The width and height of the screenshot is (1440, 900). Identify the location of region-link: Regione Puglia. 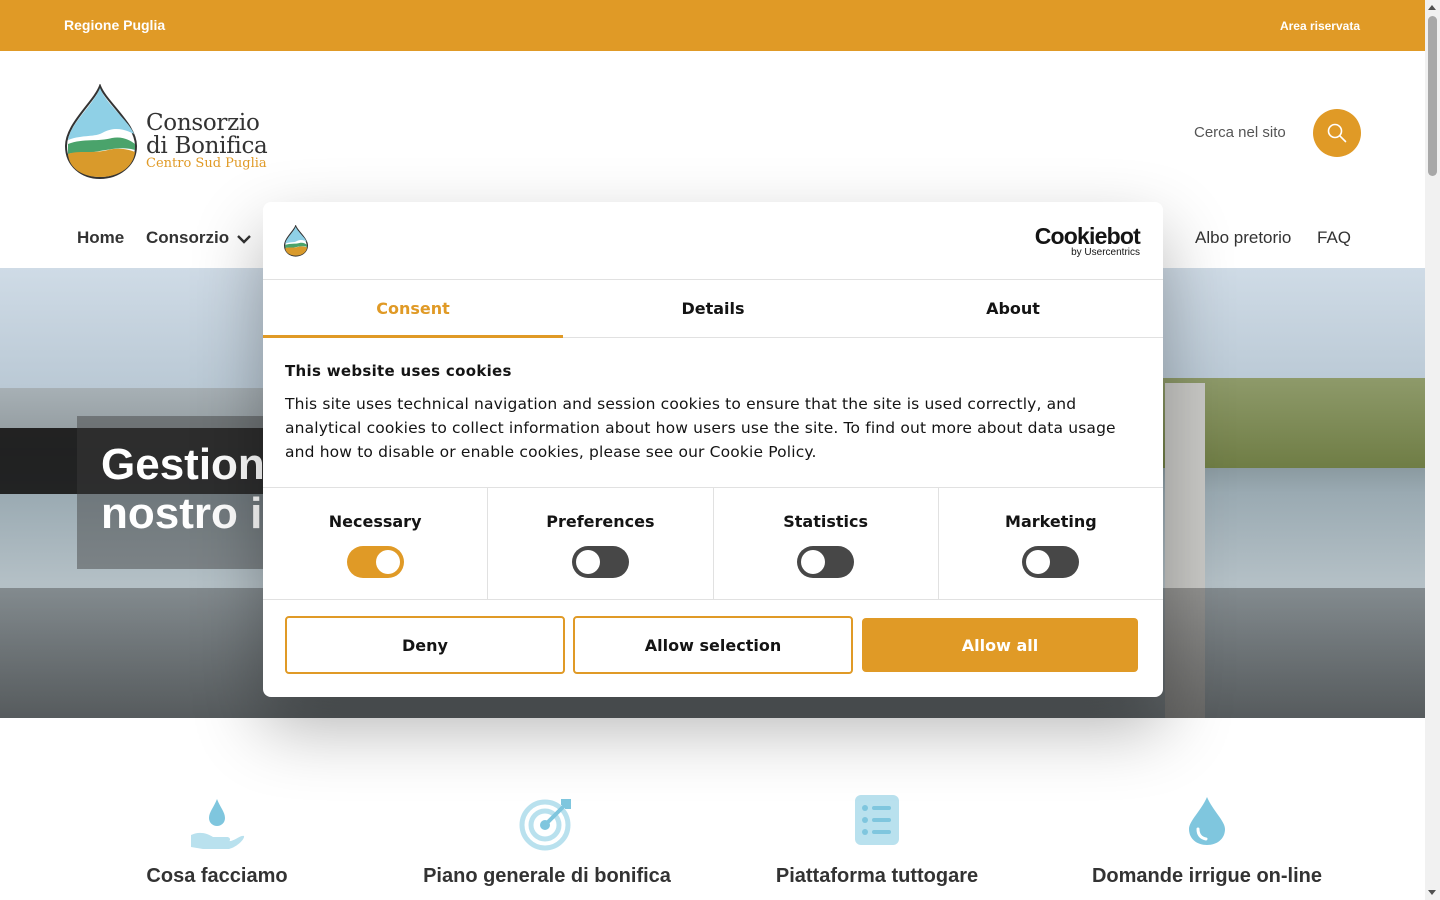
(114, 25).